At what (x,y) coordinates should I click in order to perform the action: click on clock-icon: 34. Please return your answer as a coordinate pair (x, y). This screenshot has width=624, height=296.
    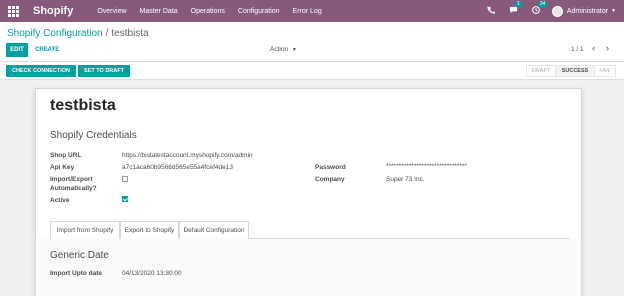
    Looking at the image, I should click on (539, 8).